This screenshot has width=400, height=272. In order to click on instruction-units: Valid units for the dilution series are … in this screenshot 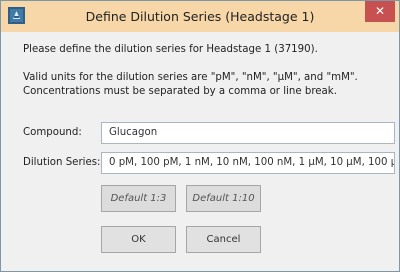, I will do `click(190, 77)`.